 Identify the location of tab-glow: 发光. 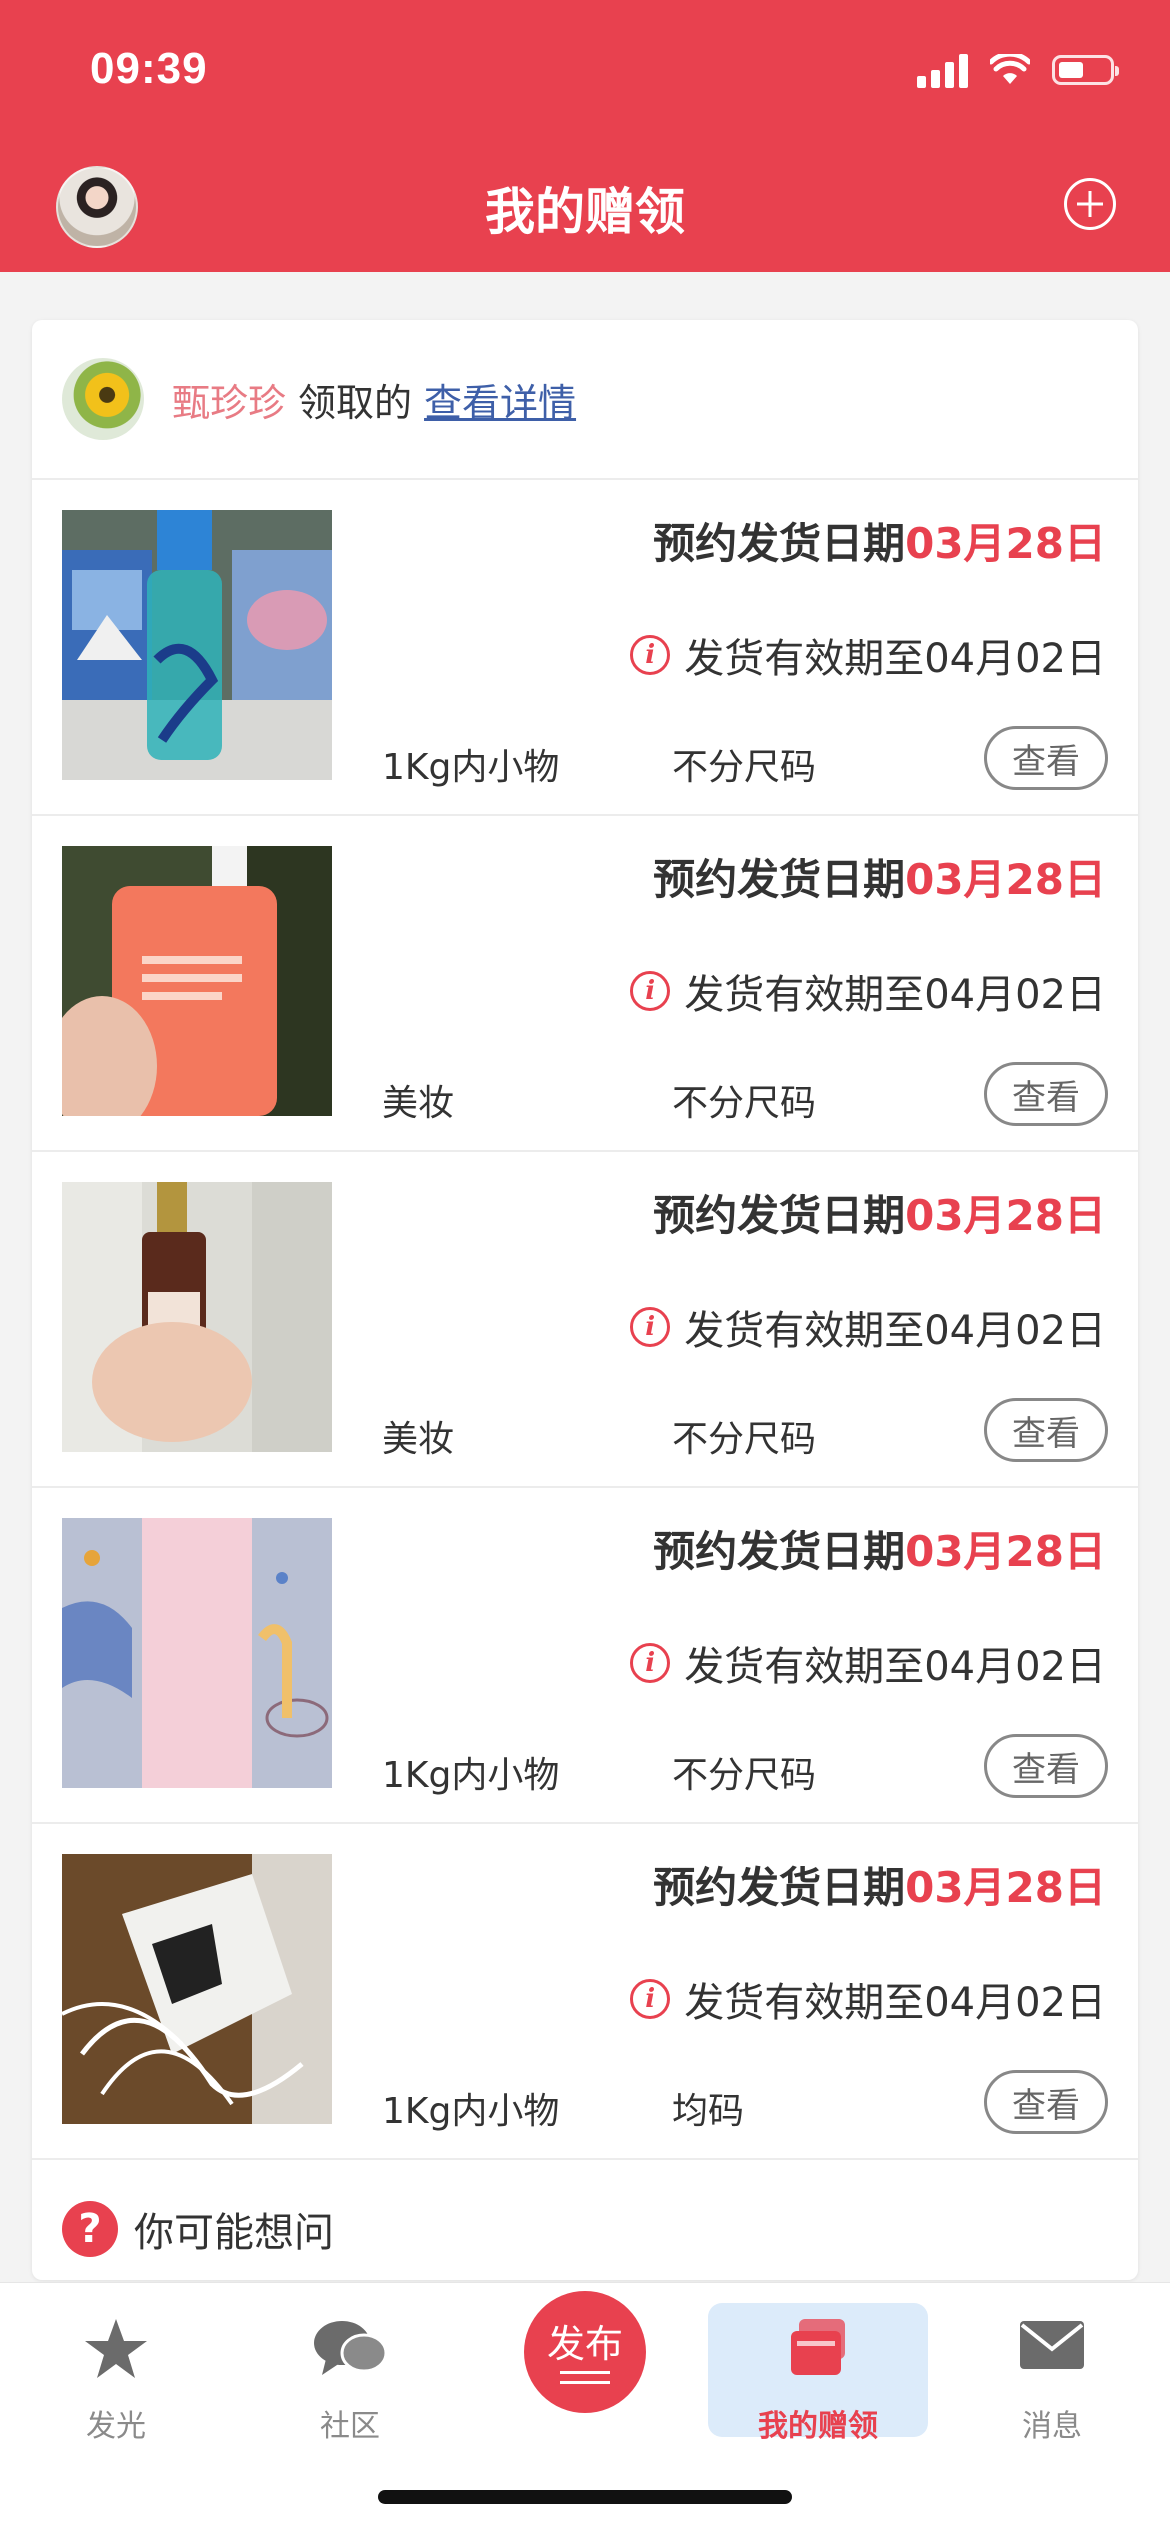
(116, 2373).